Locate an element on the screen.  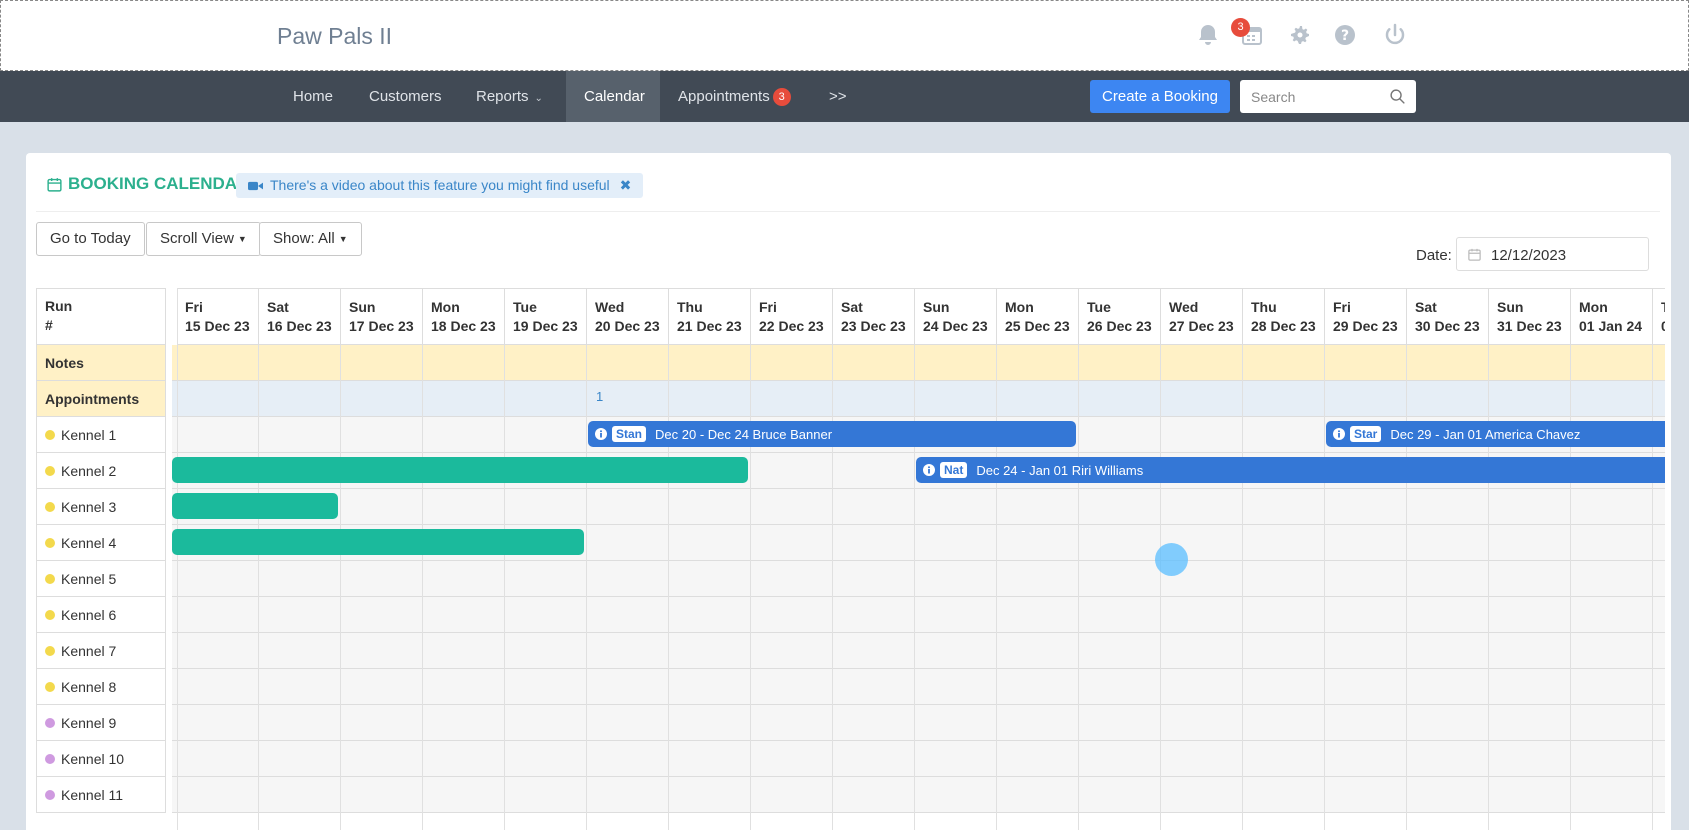
day-header: Sun 24 Dec 23 is located at coordinates (956, 316).